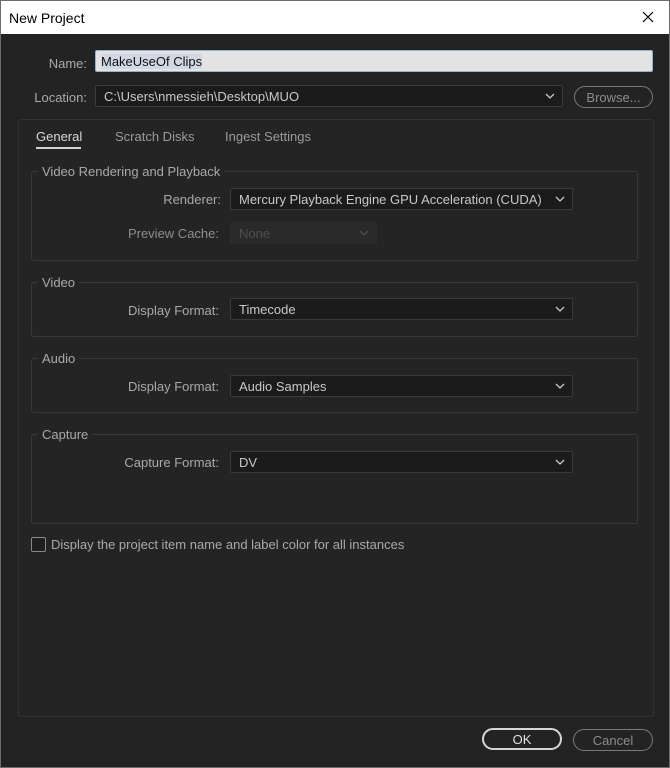 Image resolution: width=670 pixels, height=768 pixels. Describe the element at coordinates (67, 63) in the screenshot. I see `name-label: Name:` at that location.